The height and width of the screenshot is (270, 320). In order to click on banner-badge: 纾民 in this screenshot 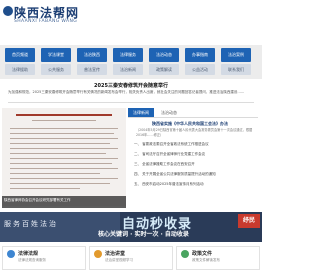, I will do `click(249, 221)`.